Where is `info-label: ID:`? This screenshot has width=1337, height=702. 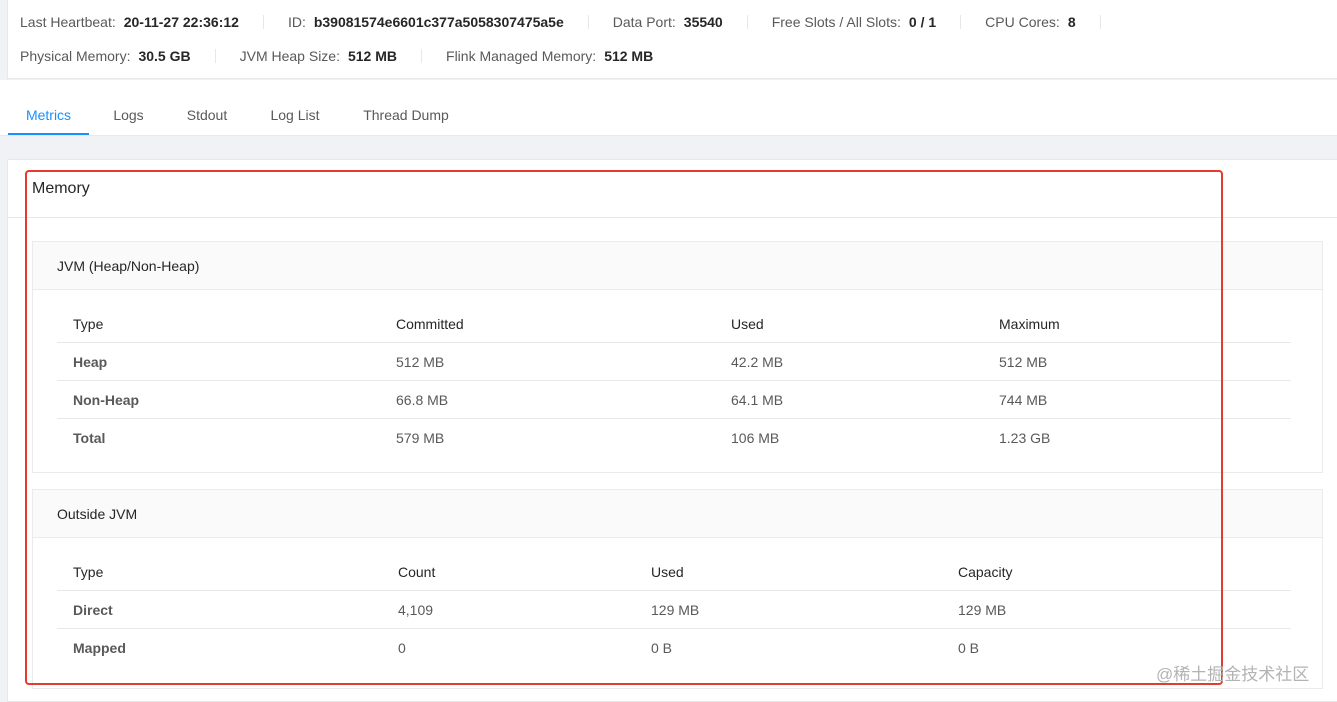
info-label: ID: is located at coordinates (296, 22).